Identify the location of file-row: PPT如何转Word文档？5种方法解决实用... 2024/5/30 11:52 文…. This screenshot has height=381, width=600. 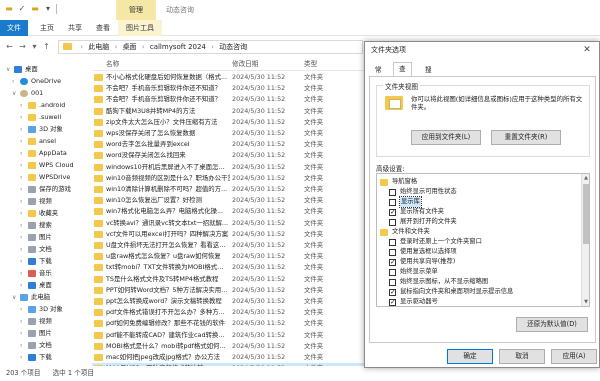
(228, 290).